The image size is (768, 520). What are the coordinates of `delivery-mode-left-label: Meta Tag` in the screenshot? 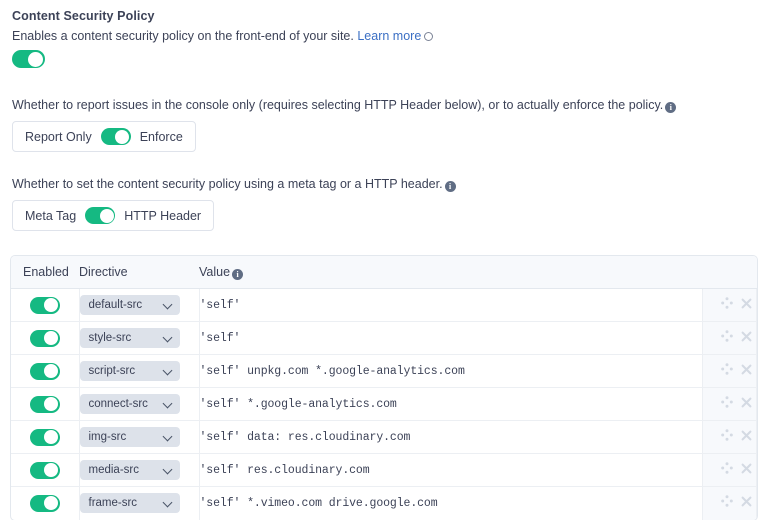 It's located at (51, 215).